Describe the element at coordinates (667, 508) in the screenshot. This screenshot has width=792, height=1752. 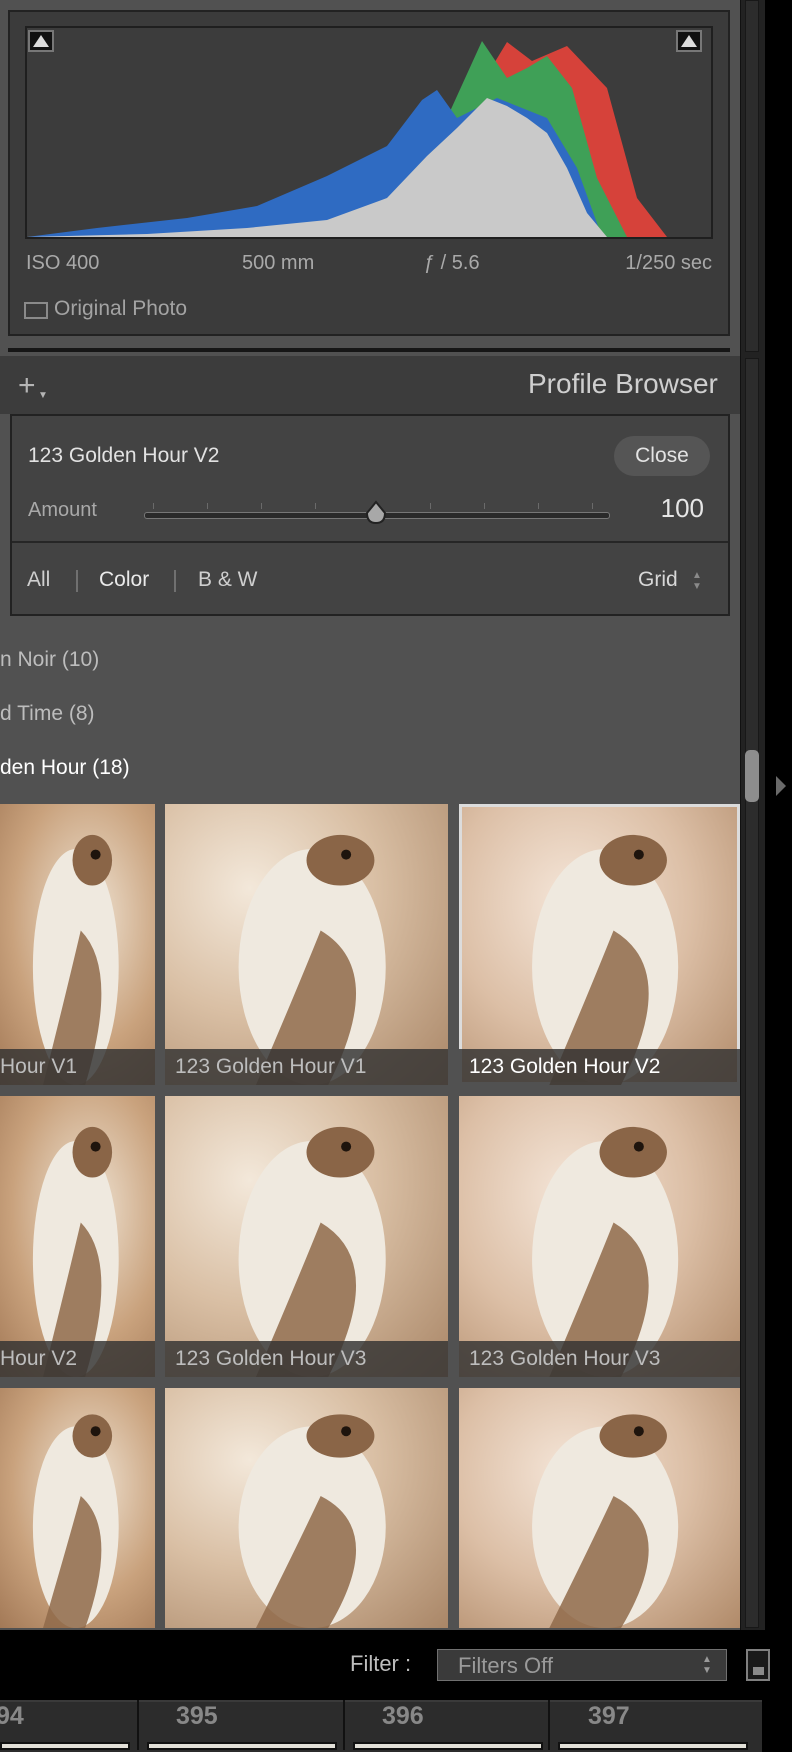
I see `amount-value: 100` at that location.